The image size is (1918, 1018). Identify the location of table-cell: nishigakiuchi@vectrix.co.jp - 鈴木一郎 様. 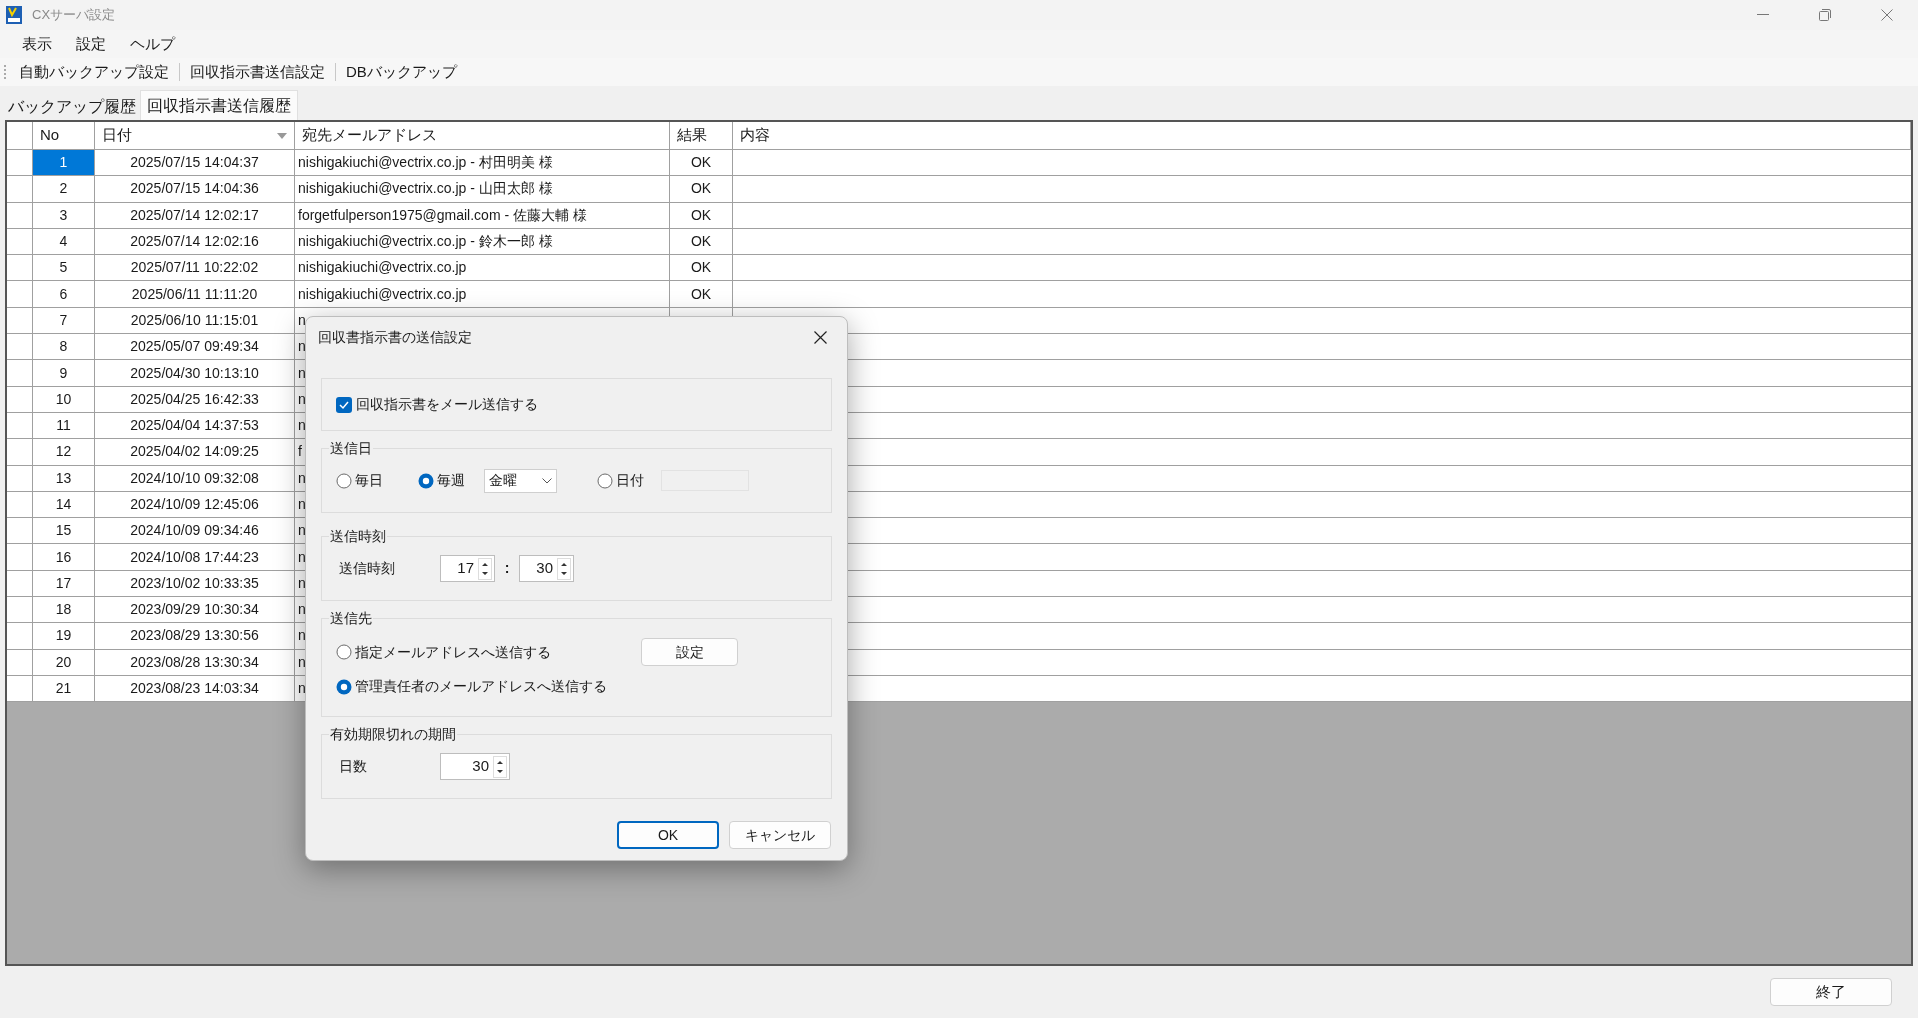
(482, 241).